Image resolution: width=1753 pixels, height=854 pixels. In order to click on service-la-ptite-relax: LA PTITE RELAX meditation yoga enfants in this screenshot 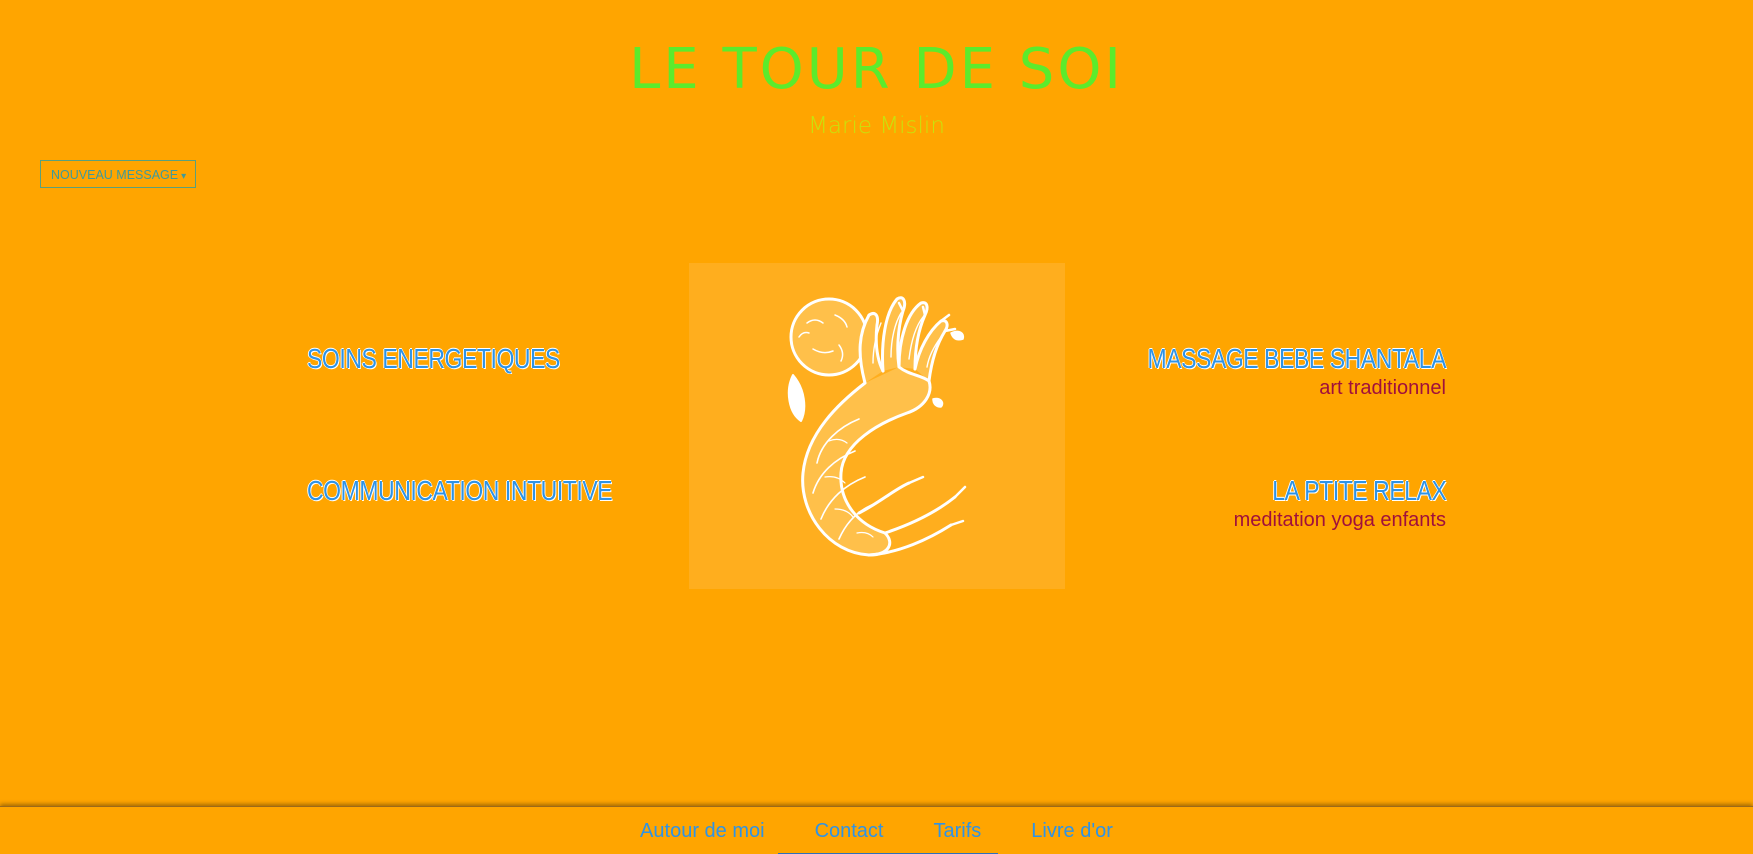, I will do `click(1340, 503)`.